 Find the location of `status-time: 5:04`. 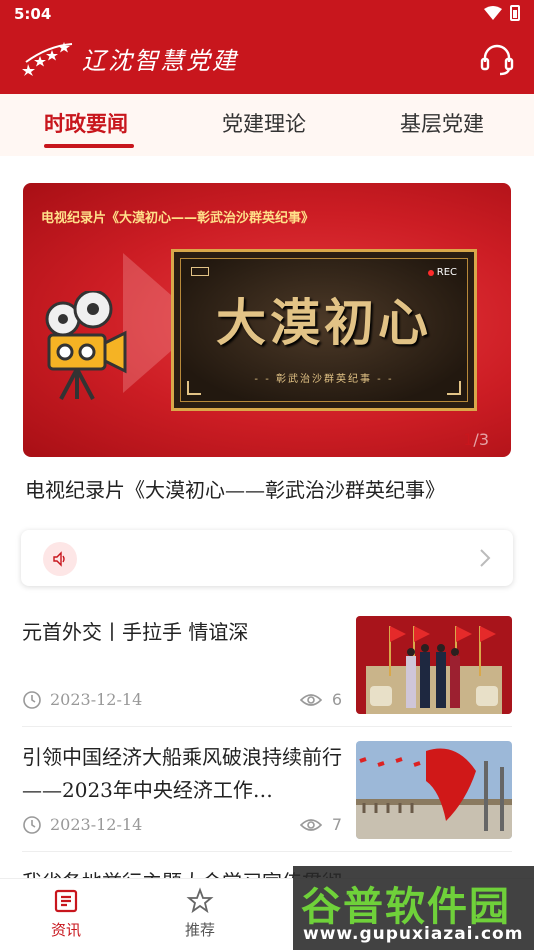

status-time: 5:04 is located at coordinates (33, 14).